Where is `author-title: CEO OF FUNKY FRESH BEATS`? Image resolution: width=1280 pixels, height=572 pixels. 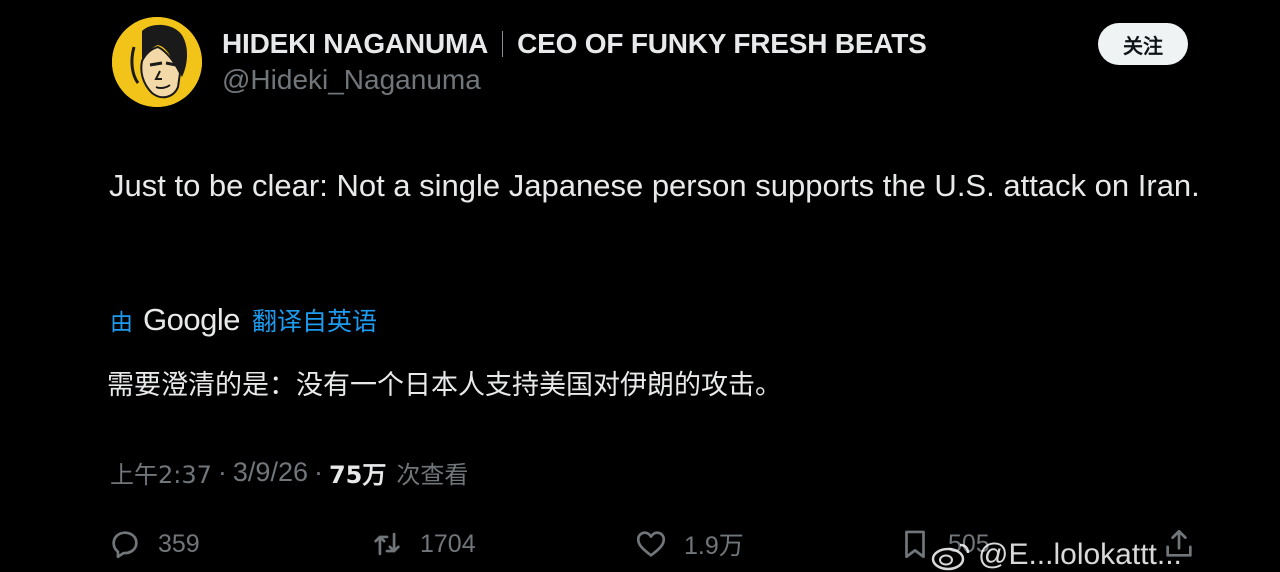 author-title: CEO OF FUNKY FRESH BEATS is located at coordinates (722, 43).